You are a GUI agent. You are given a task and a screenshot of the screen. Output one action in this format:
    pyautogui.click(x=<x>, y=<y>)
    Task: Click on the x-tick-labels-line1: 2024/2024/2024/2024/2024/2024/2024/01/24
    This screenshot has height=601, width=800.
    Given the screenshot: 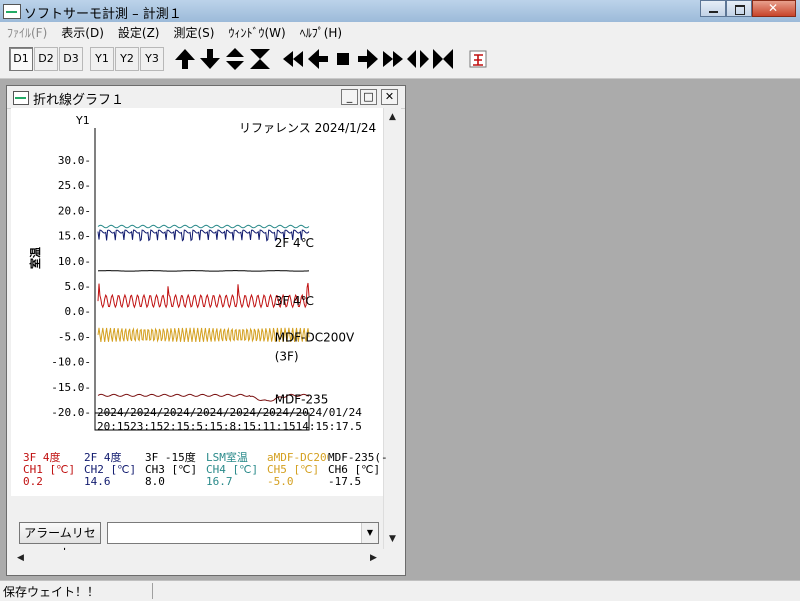 What is the action you would take?
    pyautogui.click(x=229, y=412)
    